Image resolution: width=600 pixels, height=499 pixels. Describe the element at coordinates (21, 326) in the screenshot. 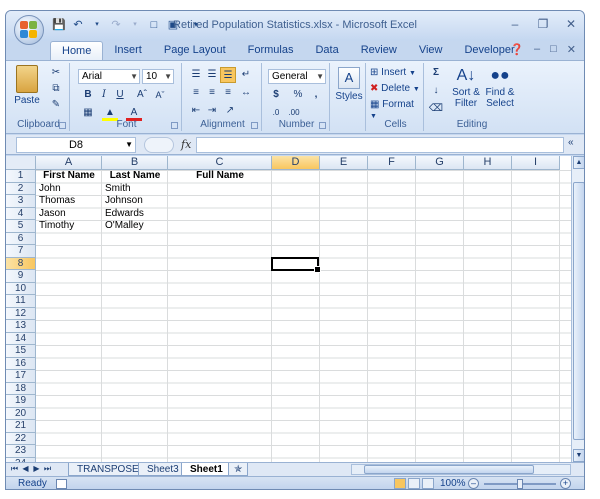

I see `row-header-13: 13` at that location.